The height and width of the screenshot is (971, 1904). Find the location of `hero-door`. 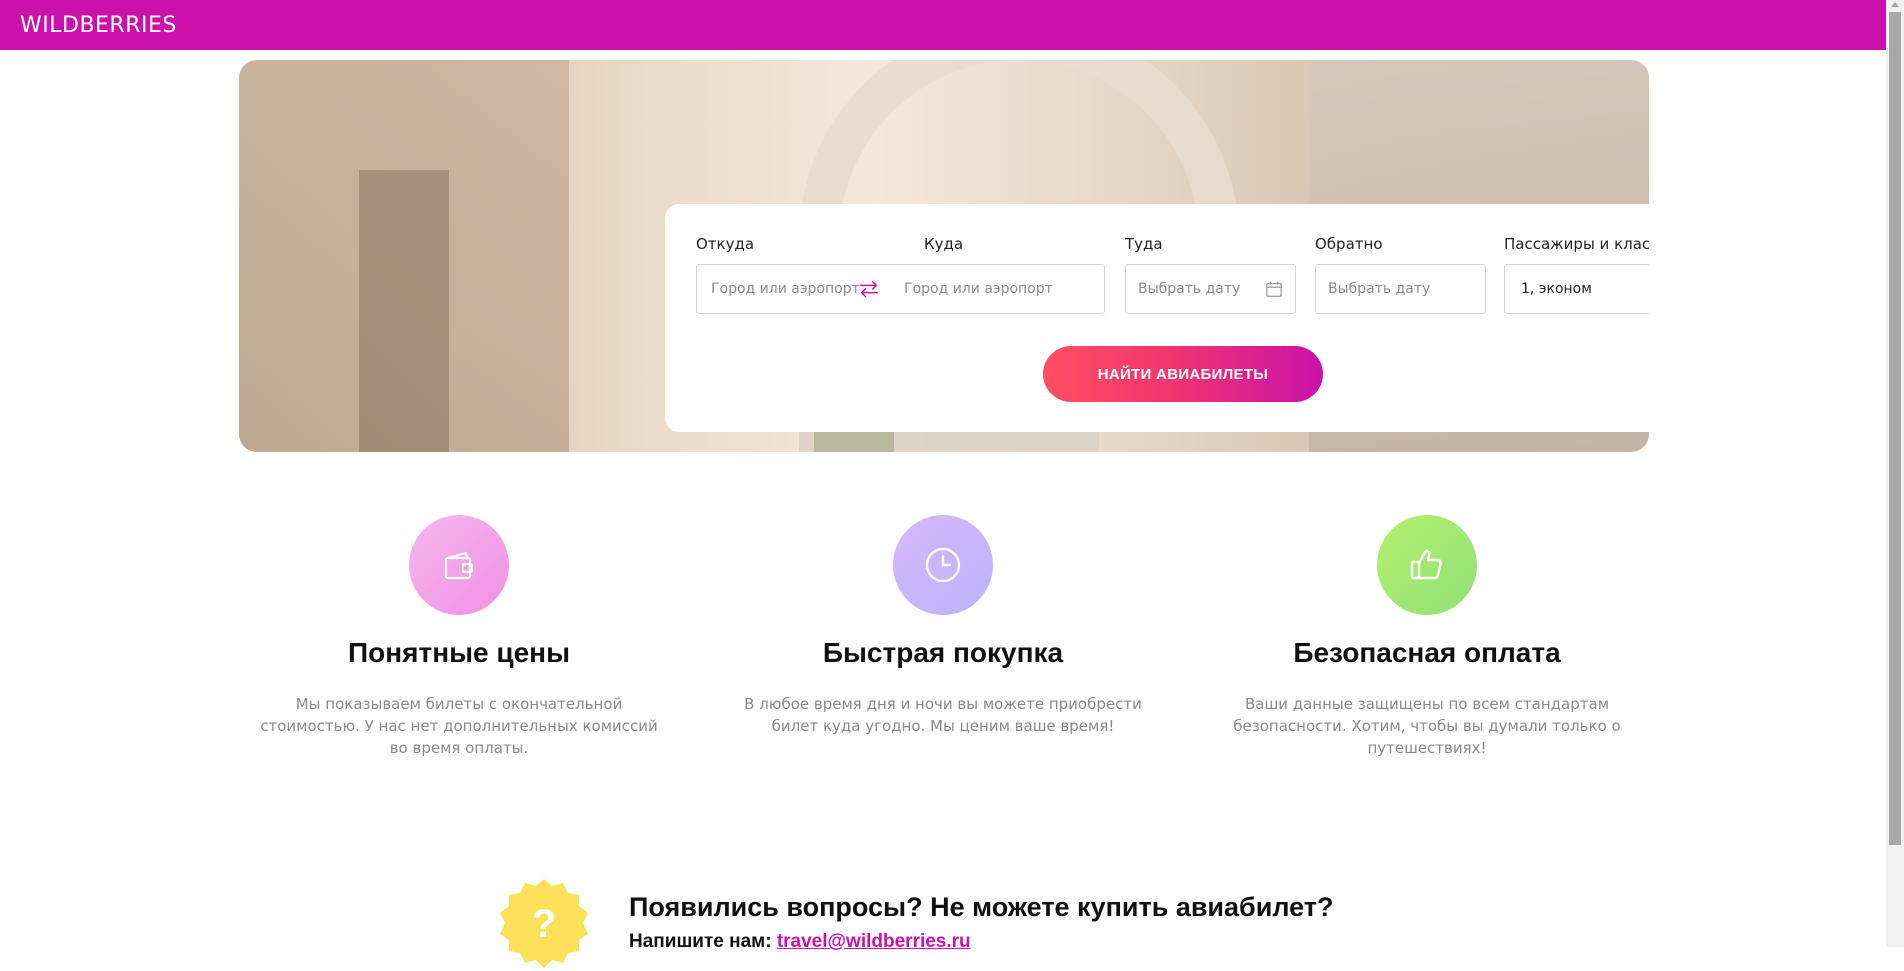

hero-door is located at coordinates (404, 311).